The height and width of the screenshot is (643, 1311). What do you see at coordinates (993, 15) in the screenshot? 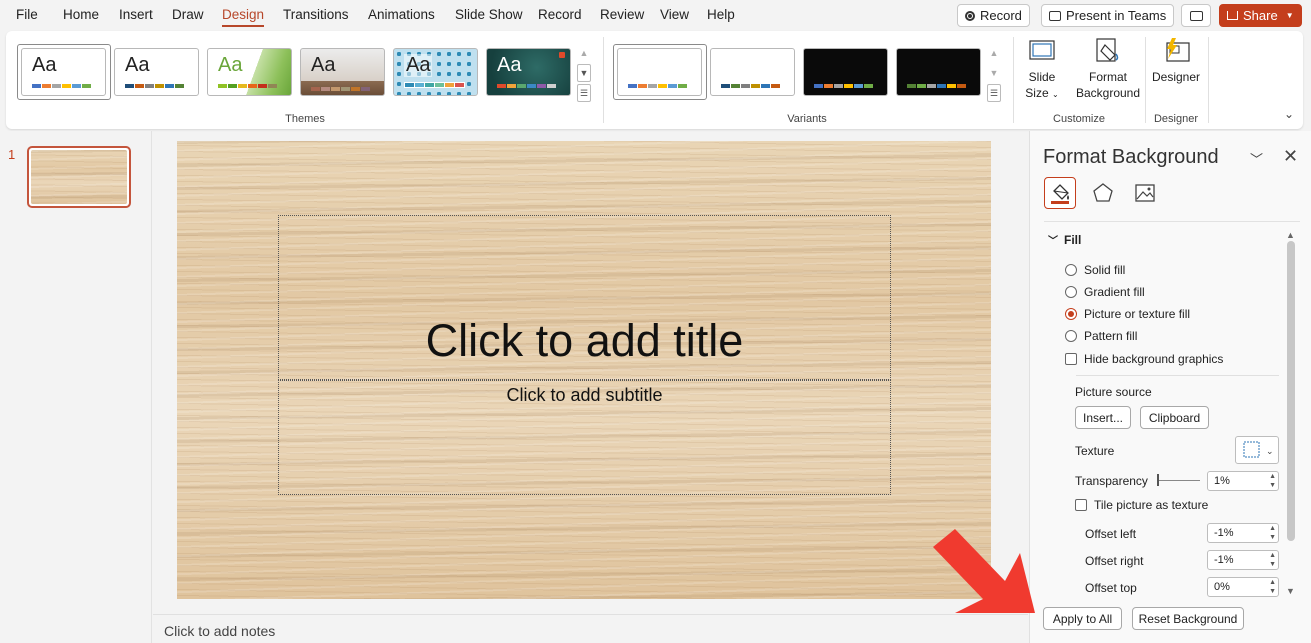
I see `record-button: Record` at bounding box center [993, 15].